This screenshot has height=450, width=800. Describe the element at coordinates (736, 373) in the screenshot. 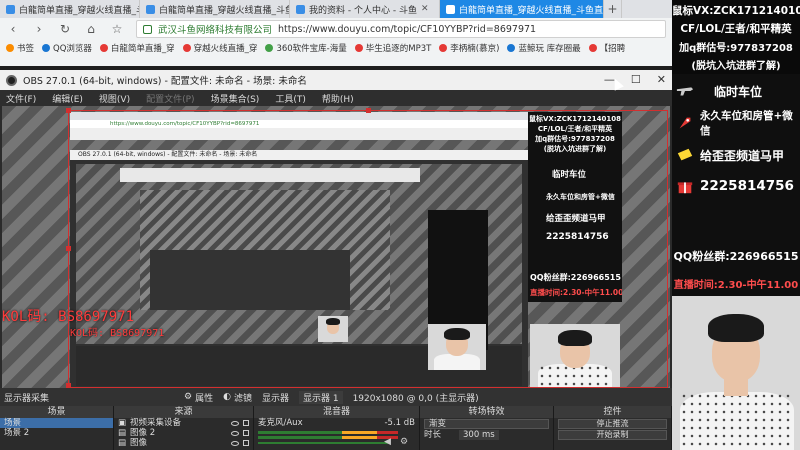

I see `webcam-feed` at that location.